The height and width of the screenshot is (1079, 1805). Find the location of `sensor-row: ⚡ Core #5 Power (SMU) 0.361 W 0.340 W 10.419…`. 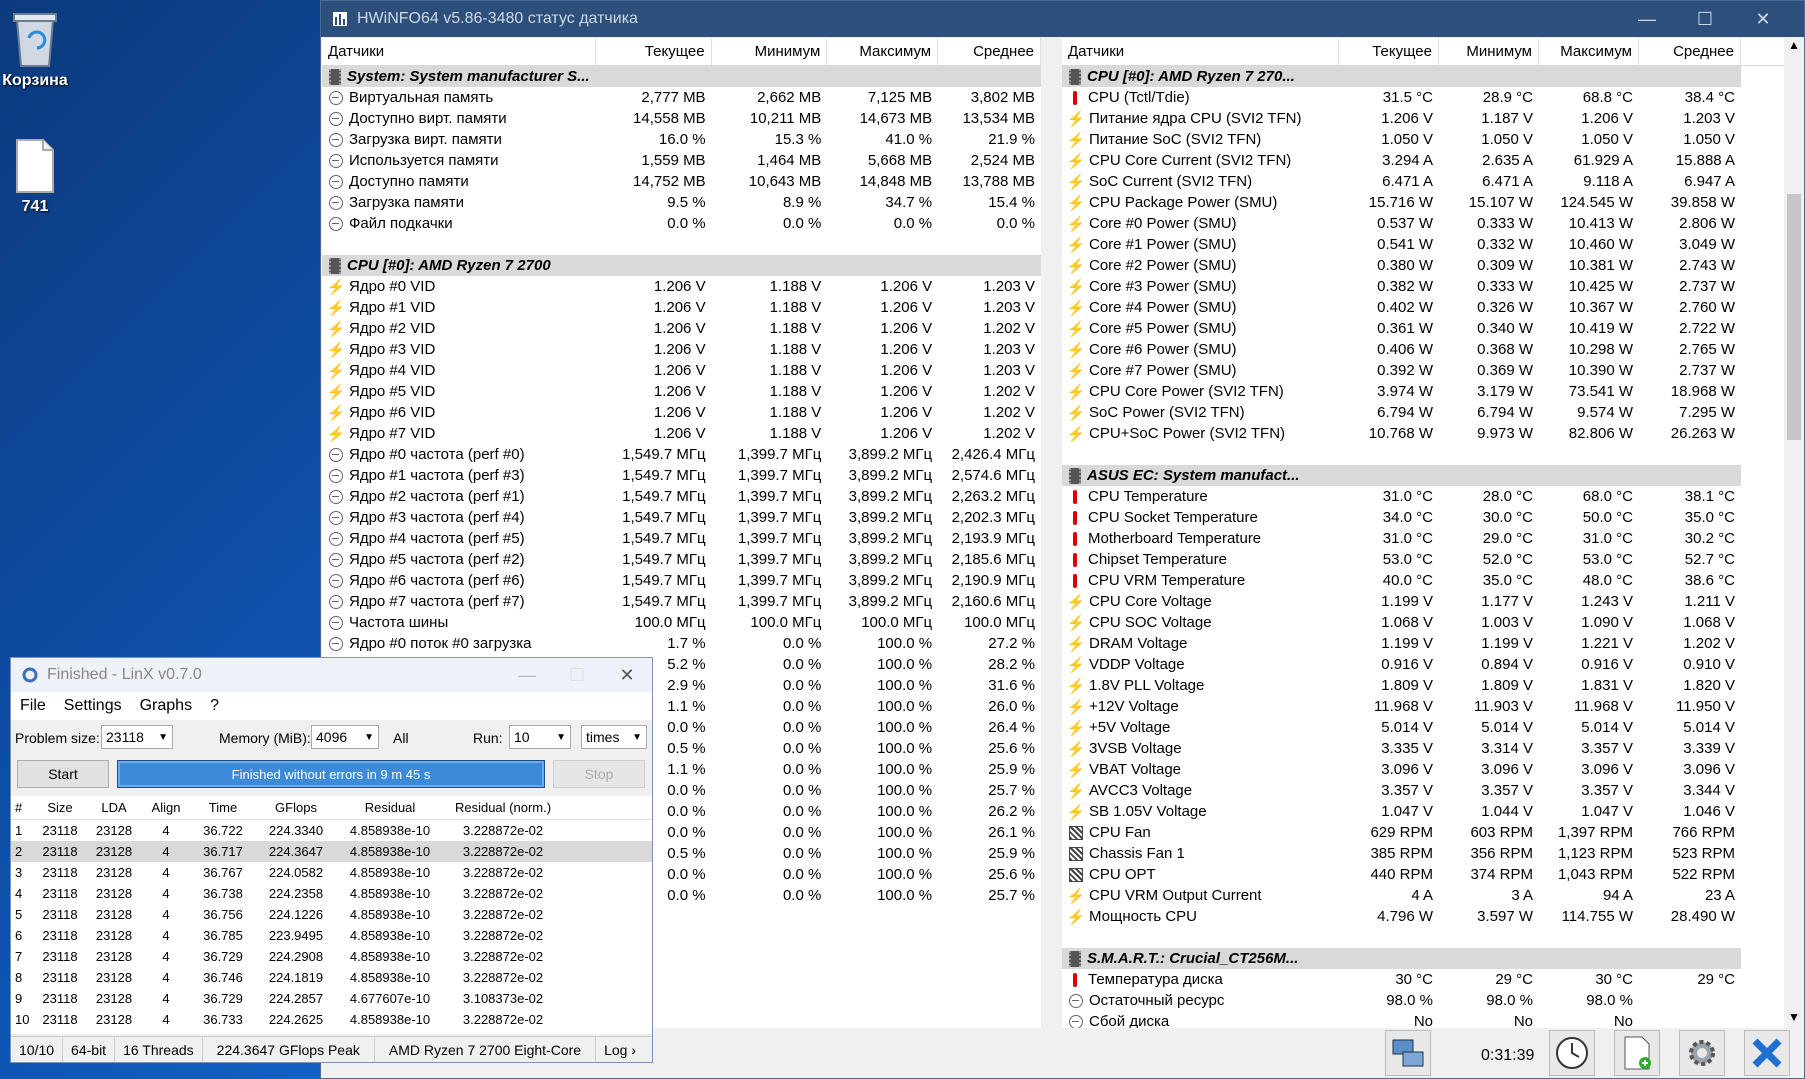

sensor-row: ⚡ Core #5 Power (SMU) 0.361 W 0.340 W 10.419… is located at coordinates (1433, 328).